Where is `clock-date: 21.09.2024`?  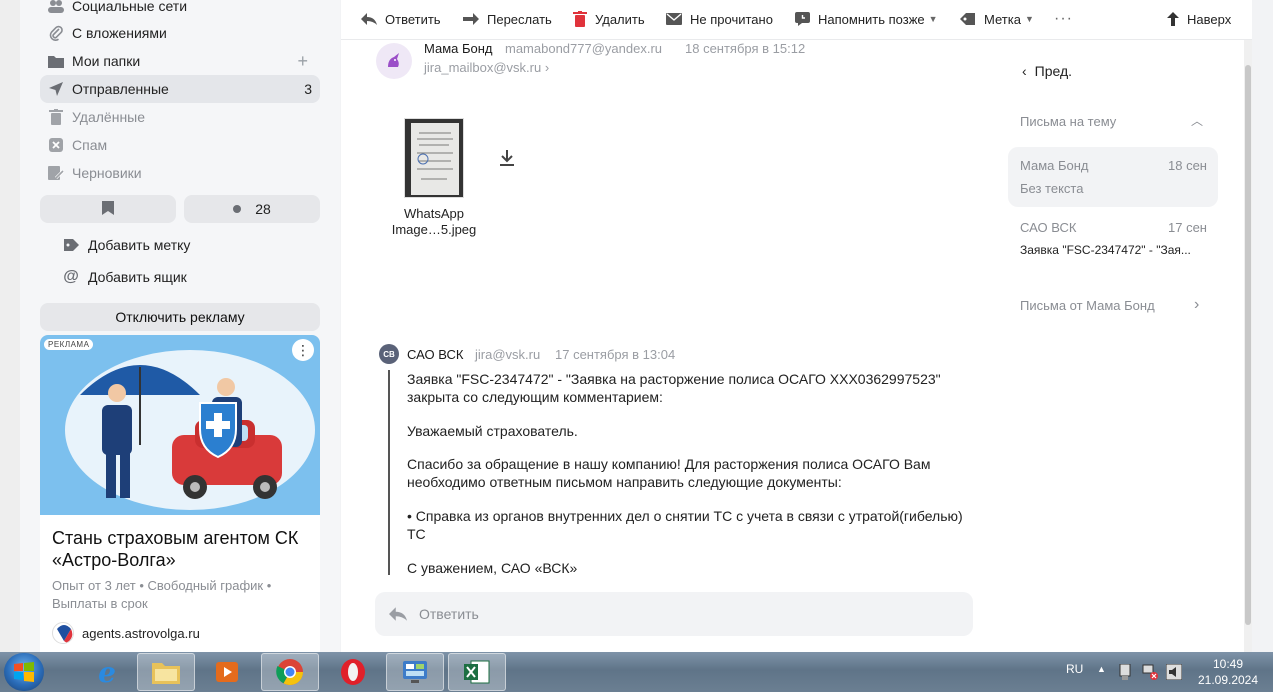 clock-date: 21.09.2024 is located at coordinates (1228, 680).